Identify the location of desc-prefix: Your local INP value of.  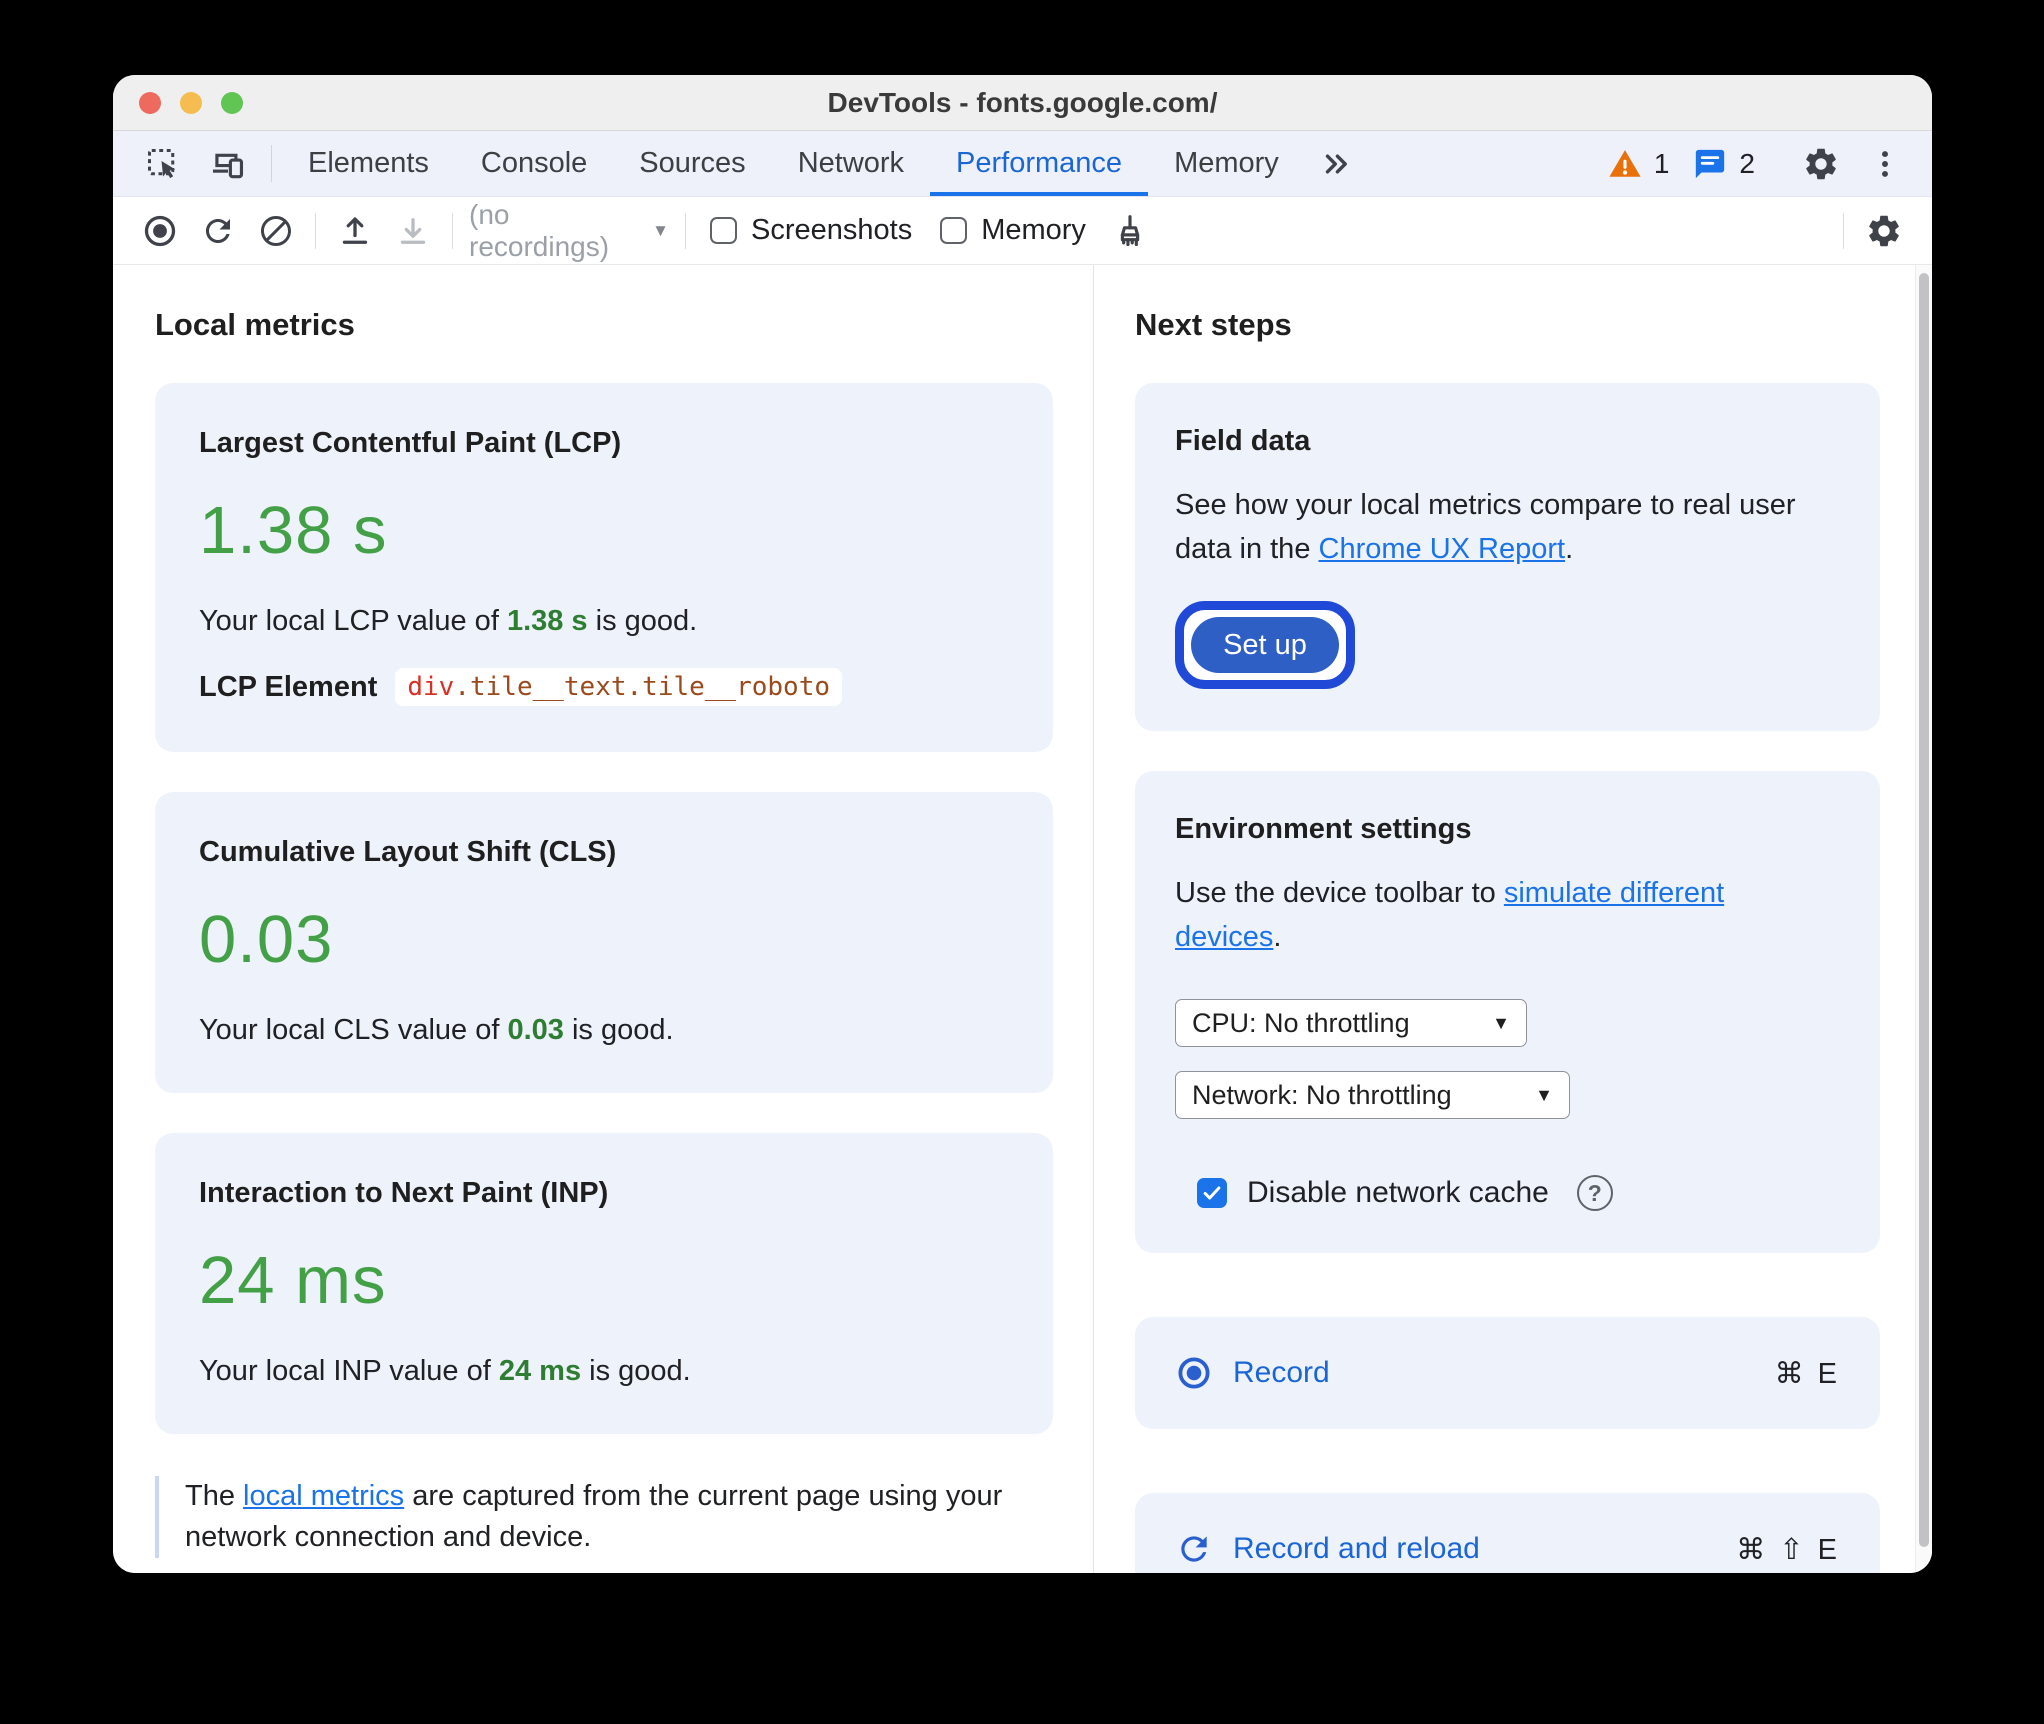
(349, 1371).